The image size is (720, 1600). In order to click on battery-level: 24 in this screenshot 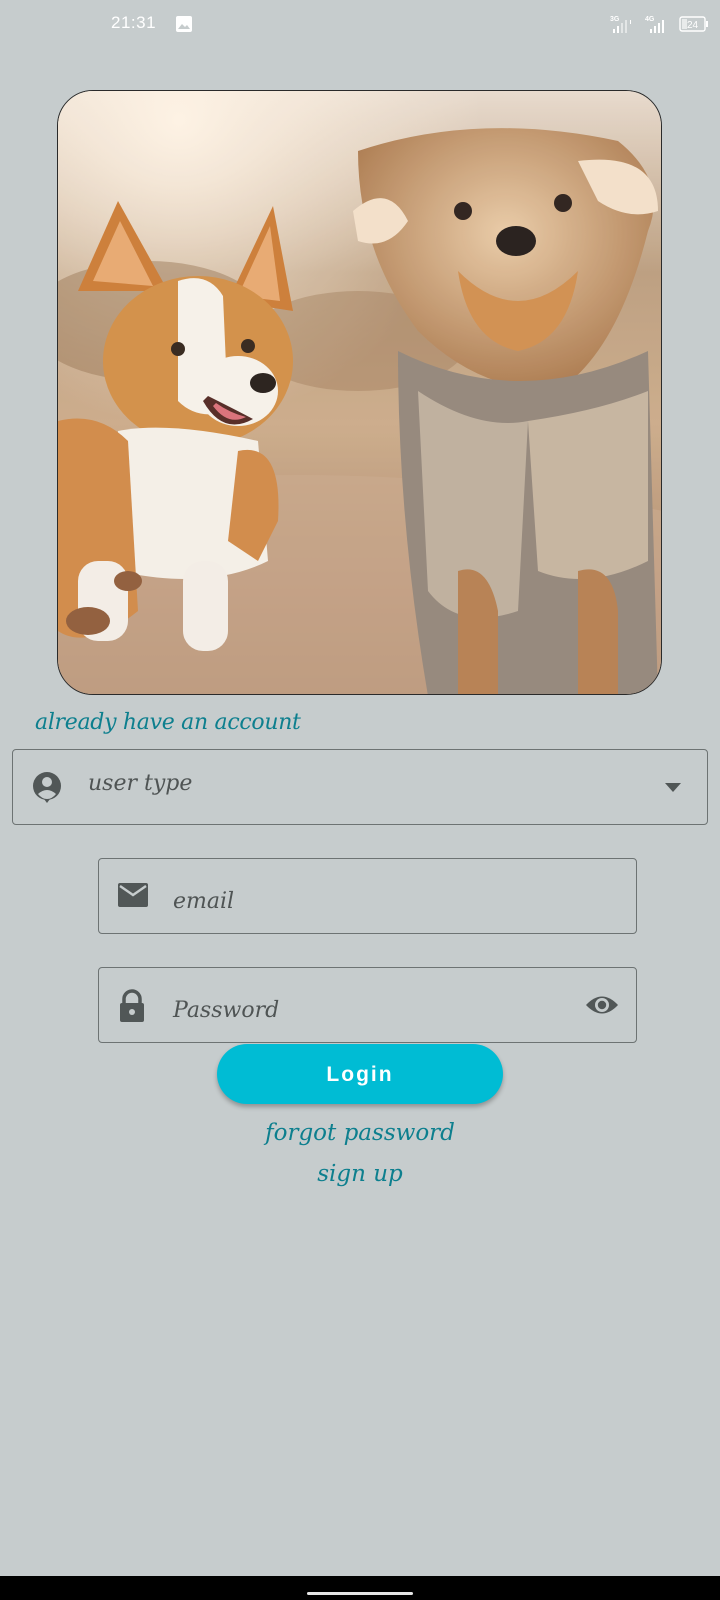, I will do `click(693, 25)`.